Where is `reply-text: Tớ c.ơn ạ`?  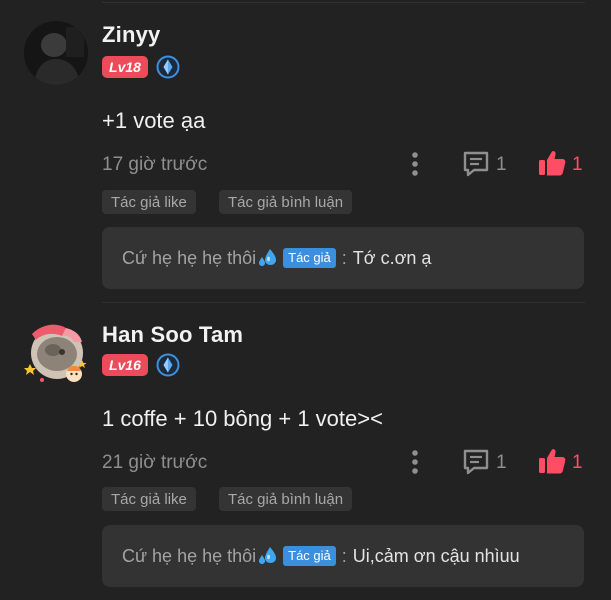 reply-text: Tớ c.ơn ạ is located at coordinates (392, 257).